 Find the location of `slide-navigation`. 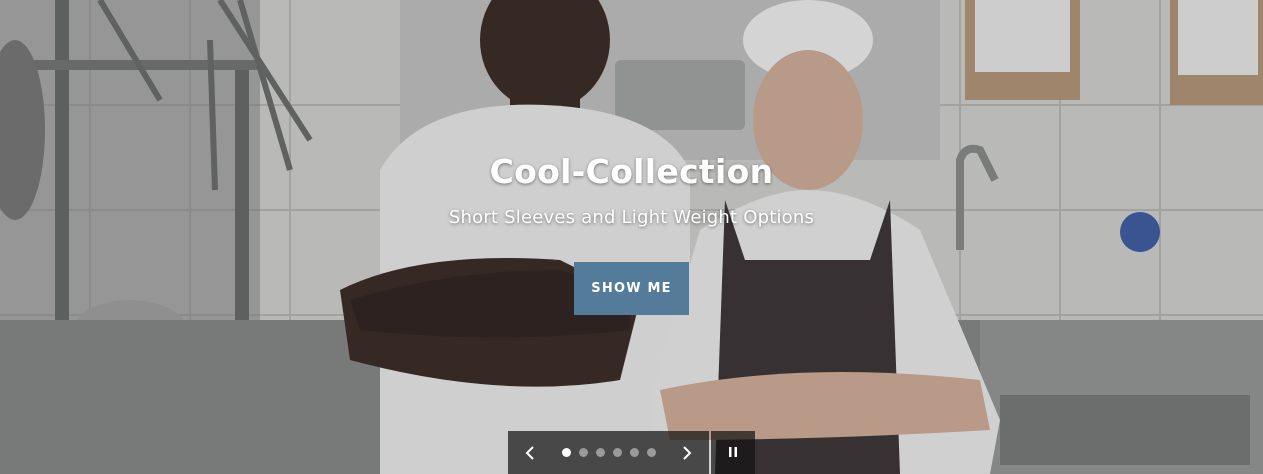

slide-navigation is located at coordinates (608, 452).